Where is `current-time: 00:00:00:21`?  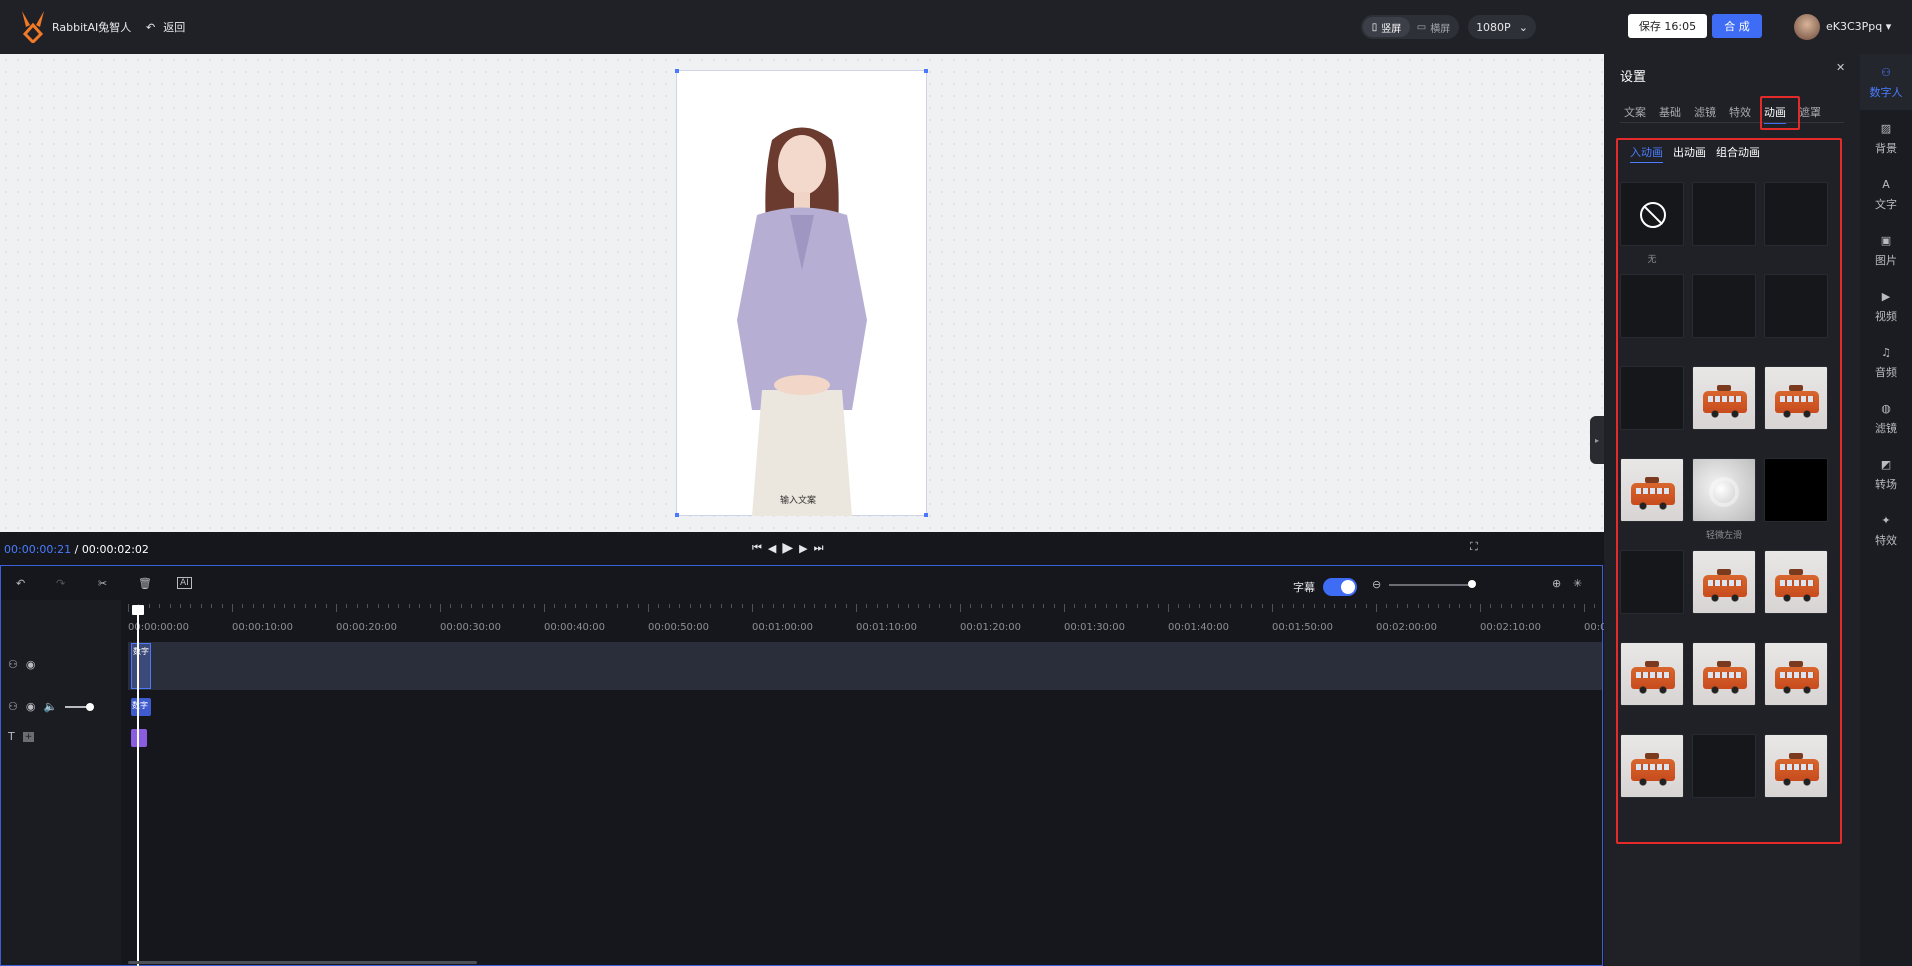 current-time: 00:00:00:21 is located at coordinates (38, 549).